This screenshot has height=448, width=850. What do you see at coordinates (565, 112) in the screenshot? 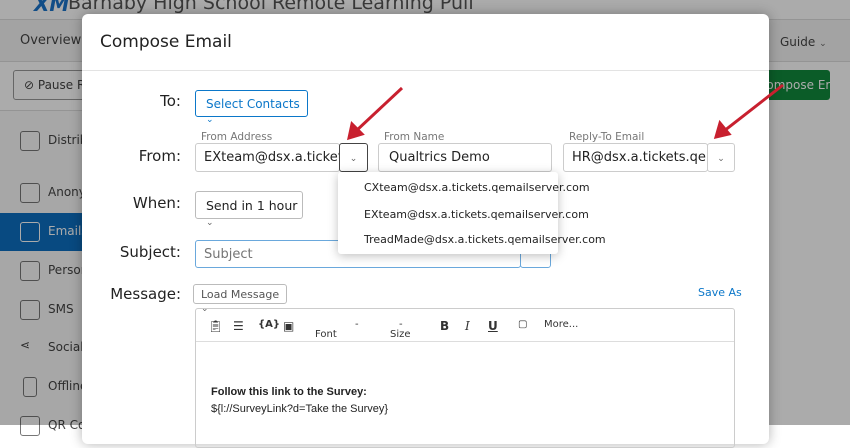
I see `annotation-arrows` at bounding box center [565, 112].